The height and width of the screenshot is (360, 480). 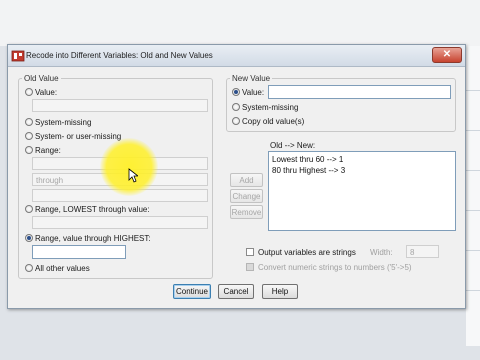 What do you see at coordinates (246, 196) in the screenshot?
I see `change-button: Change` at bounding box center [246, 196].